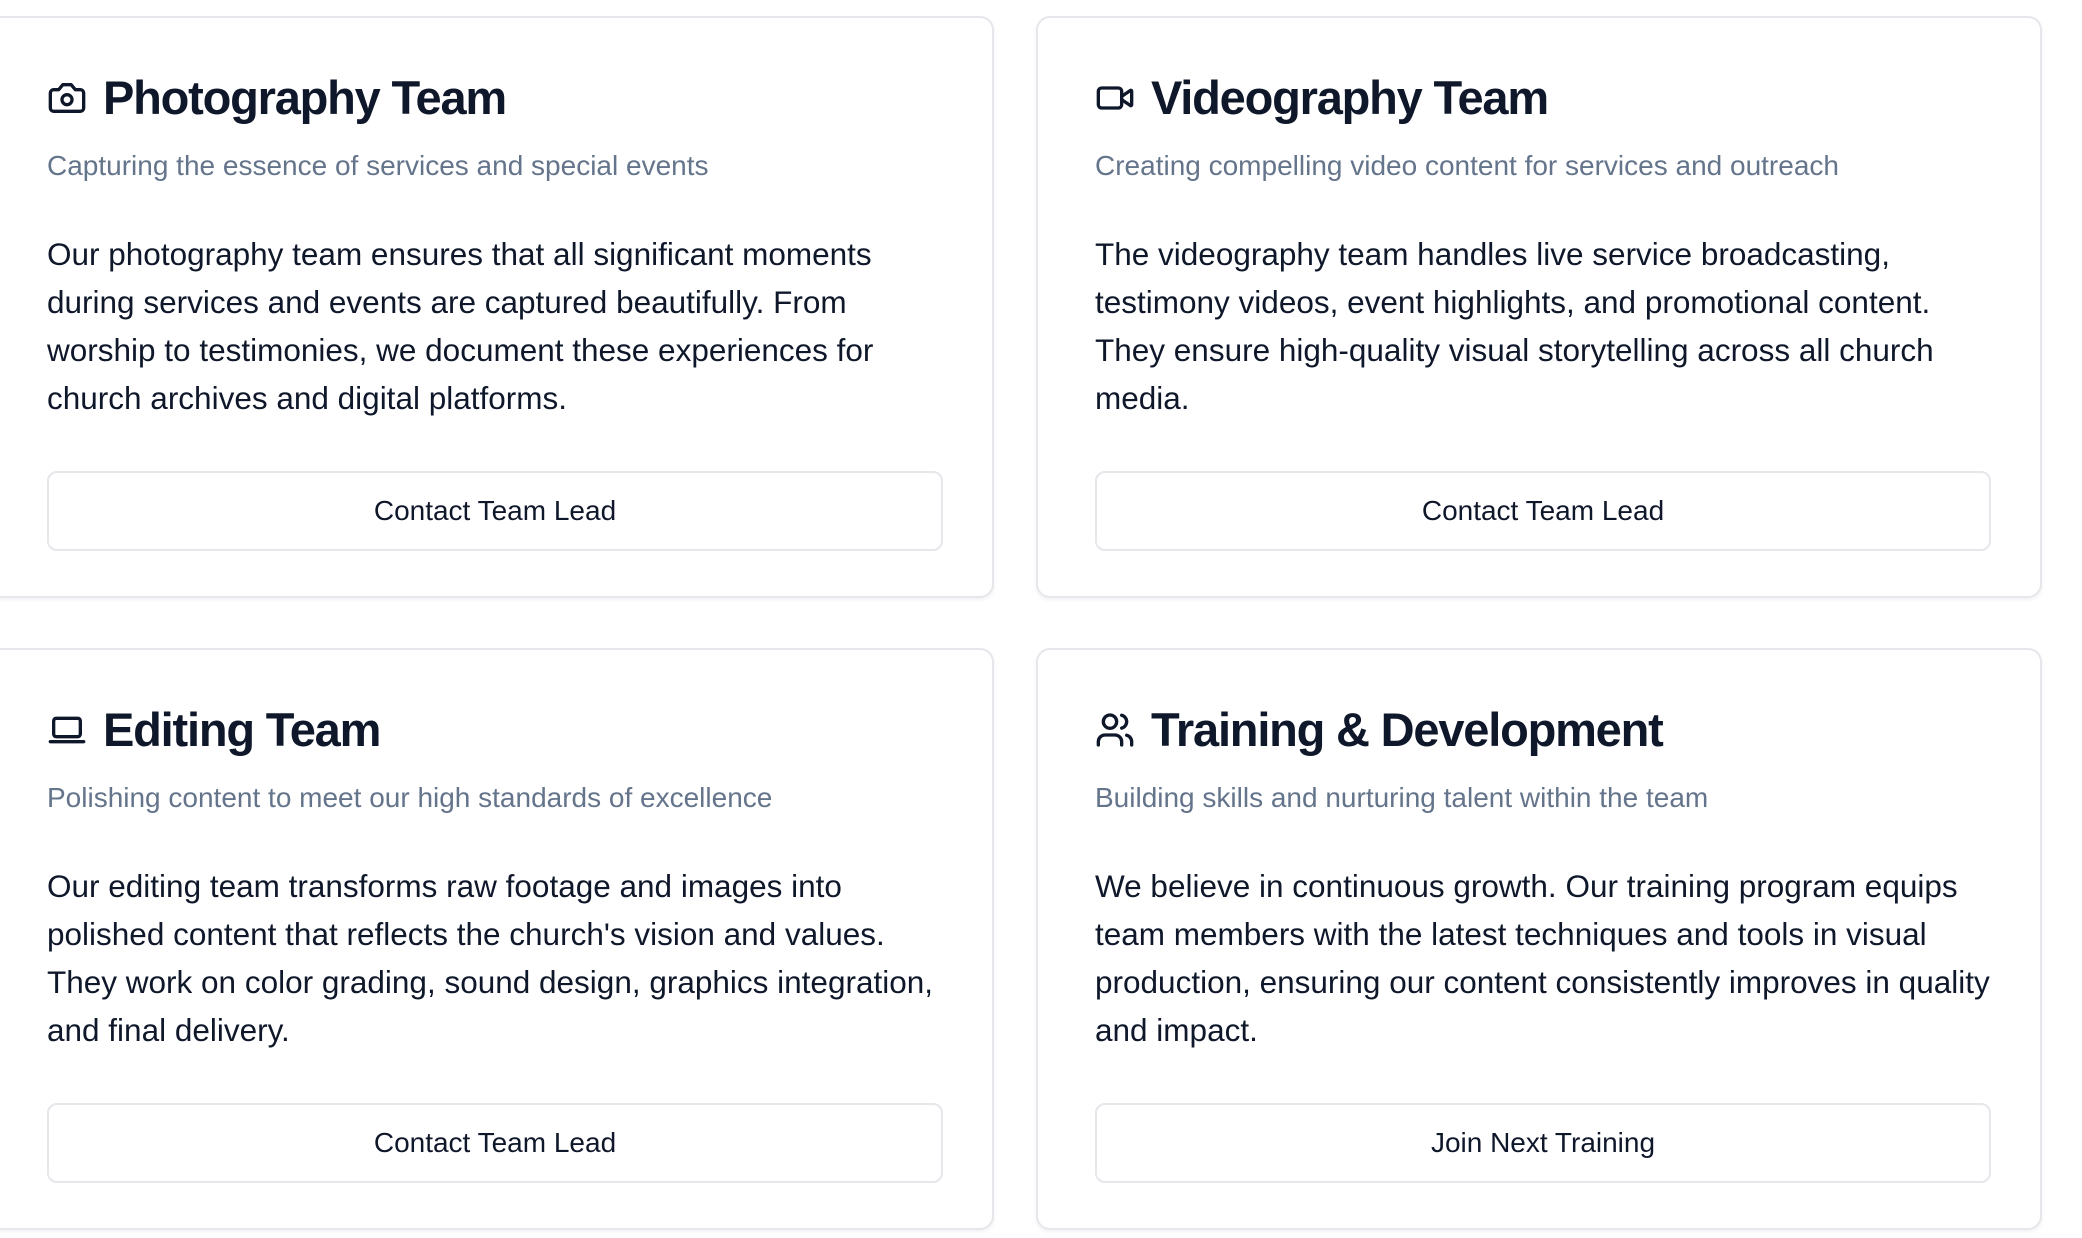 The image size is (2082, 1238). Describe the element at coordinates (1543, 1143) in the screenshot. I see `join-next-training-button: Join Next Training` at that location.